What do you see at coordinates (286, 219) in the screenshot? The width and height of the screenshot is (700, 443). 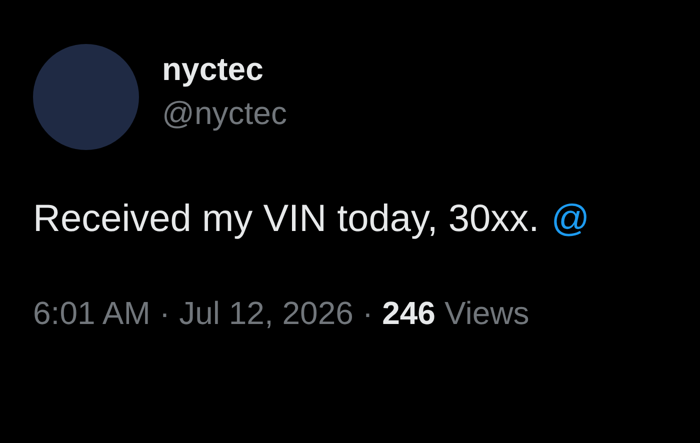 I see `tweet-text: Received my VIN today, 30xx.` at bounding box center [286, 219].